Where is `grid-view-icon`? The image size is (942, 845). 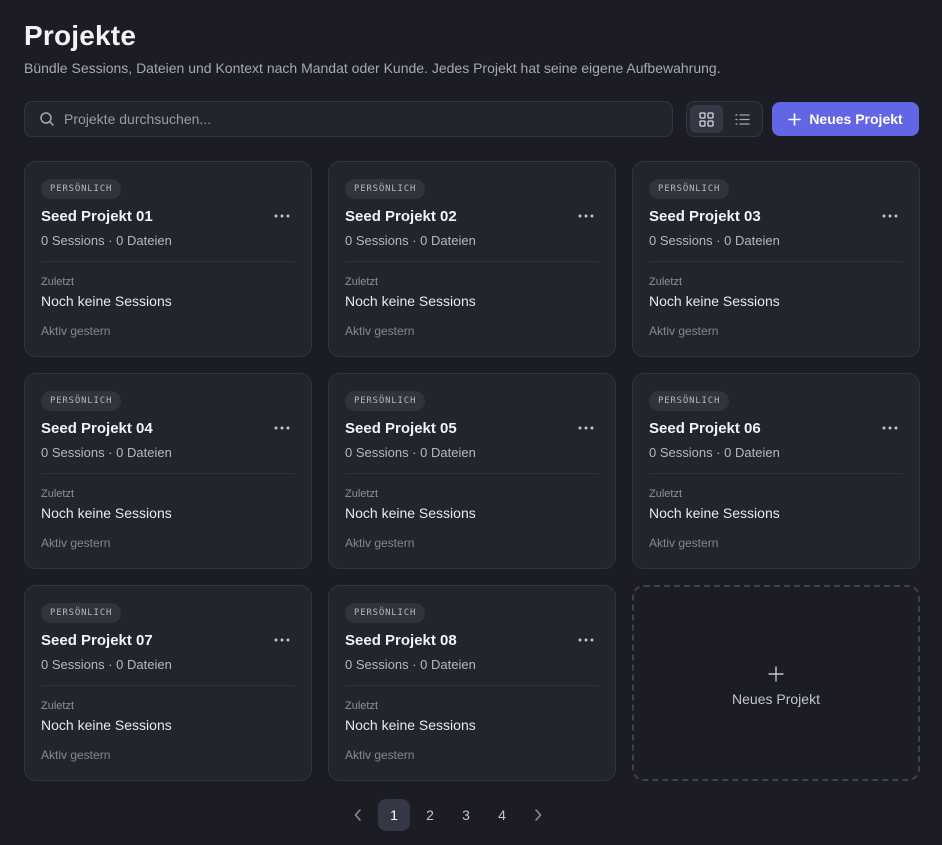
grid-view-icon is located at coordinates (706, 119).